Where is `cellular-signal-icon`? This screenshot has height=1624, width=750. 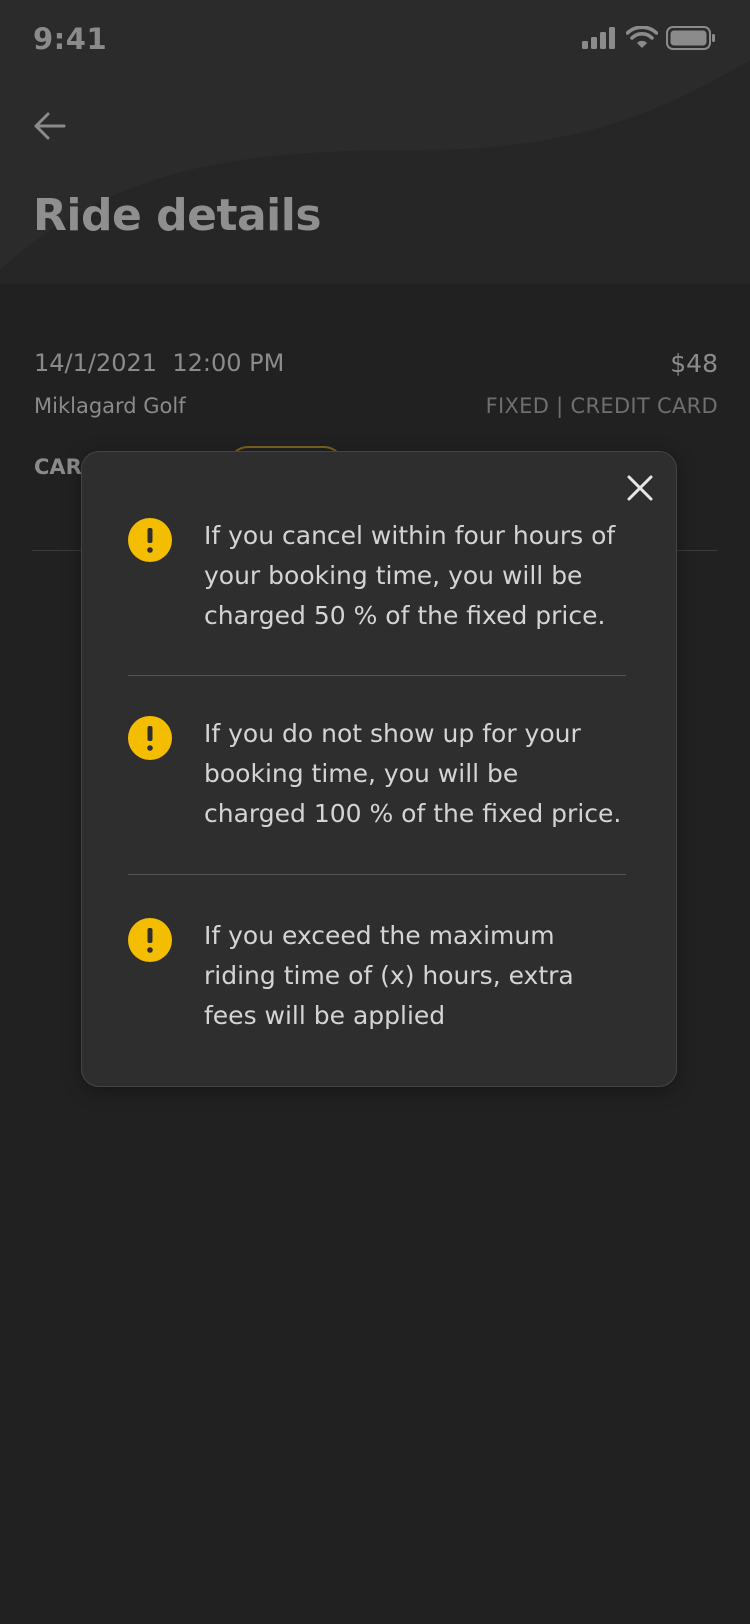
cellular-signal-icon is located at coordinates (598, 38).